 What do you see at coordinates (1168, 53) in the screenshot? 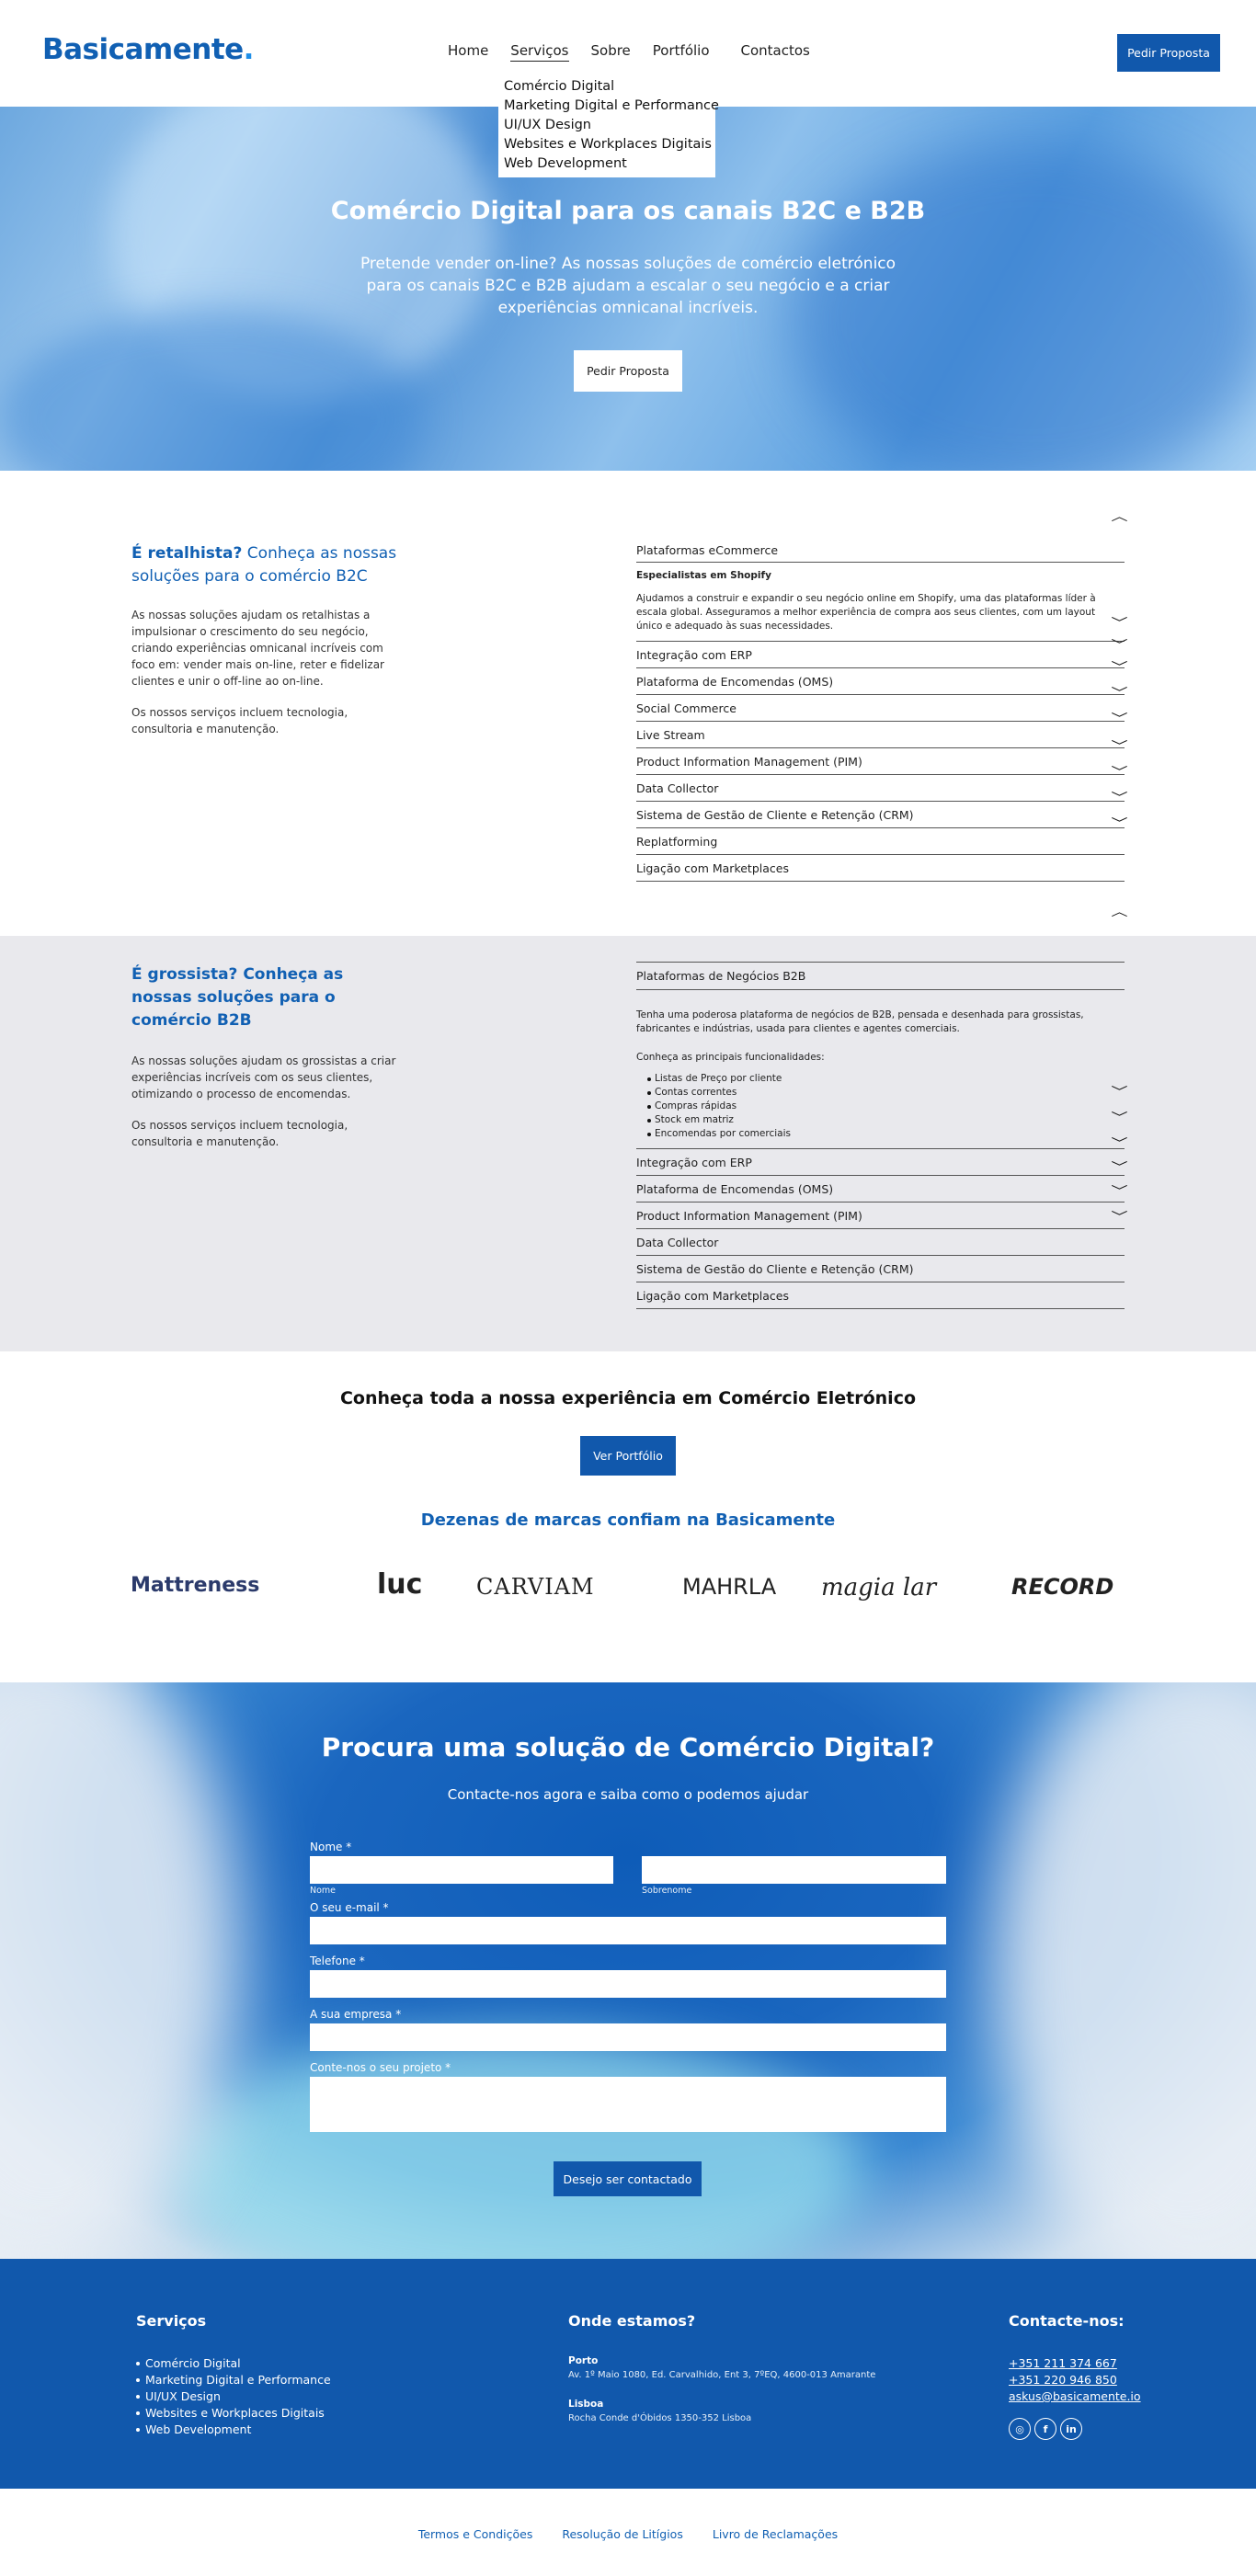
I see `pedir-proposta-button: Pedir Proposta` at bounding box center [1168, 53].